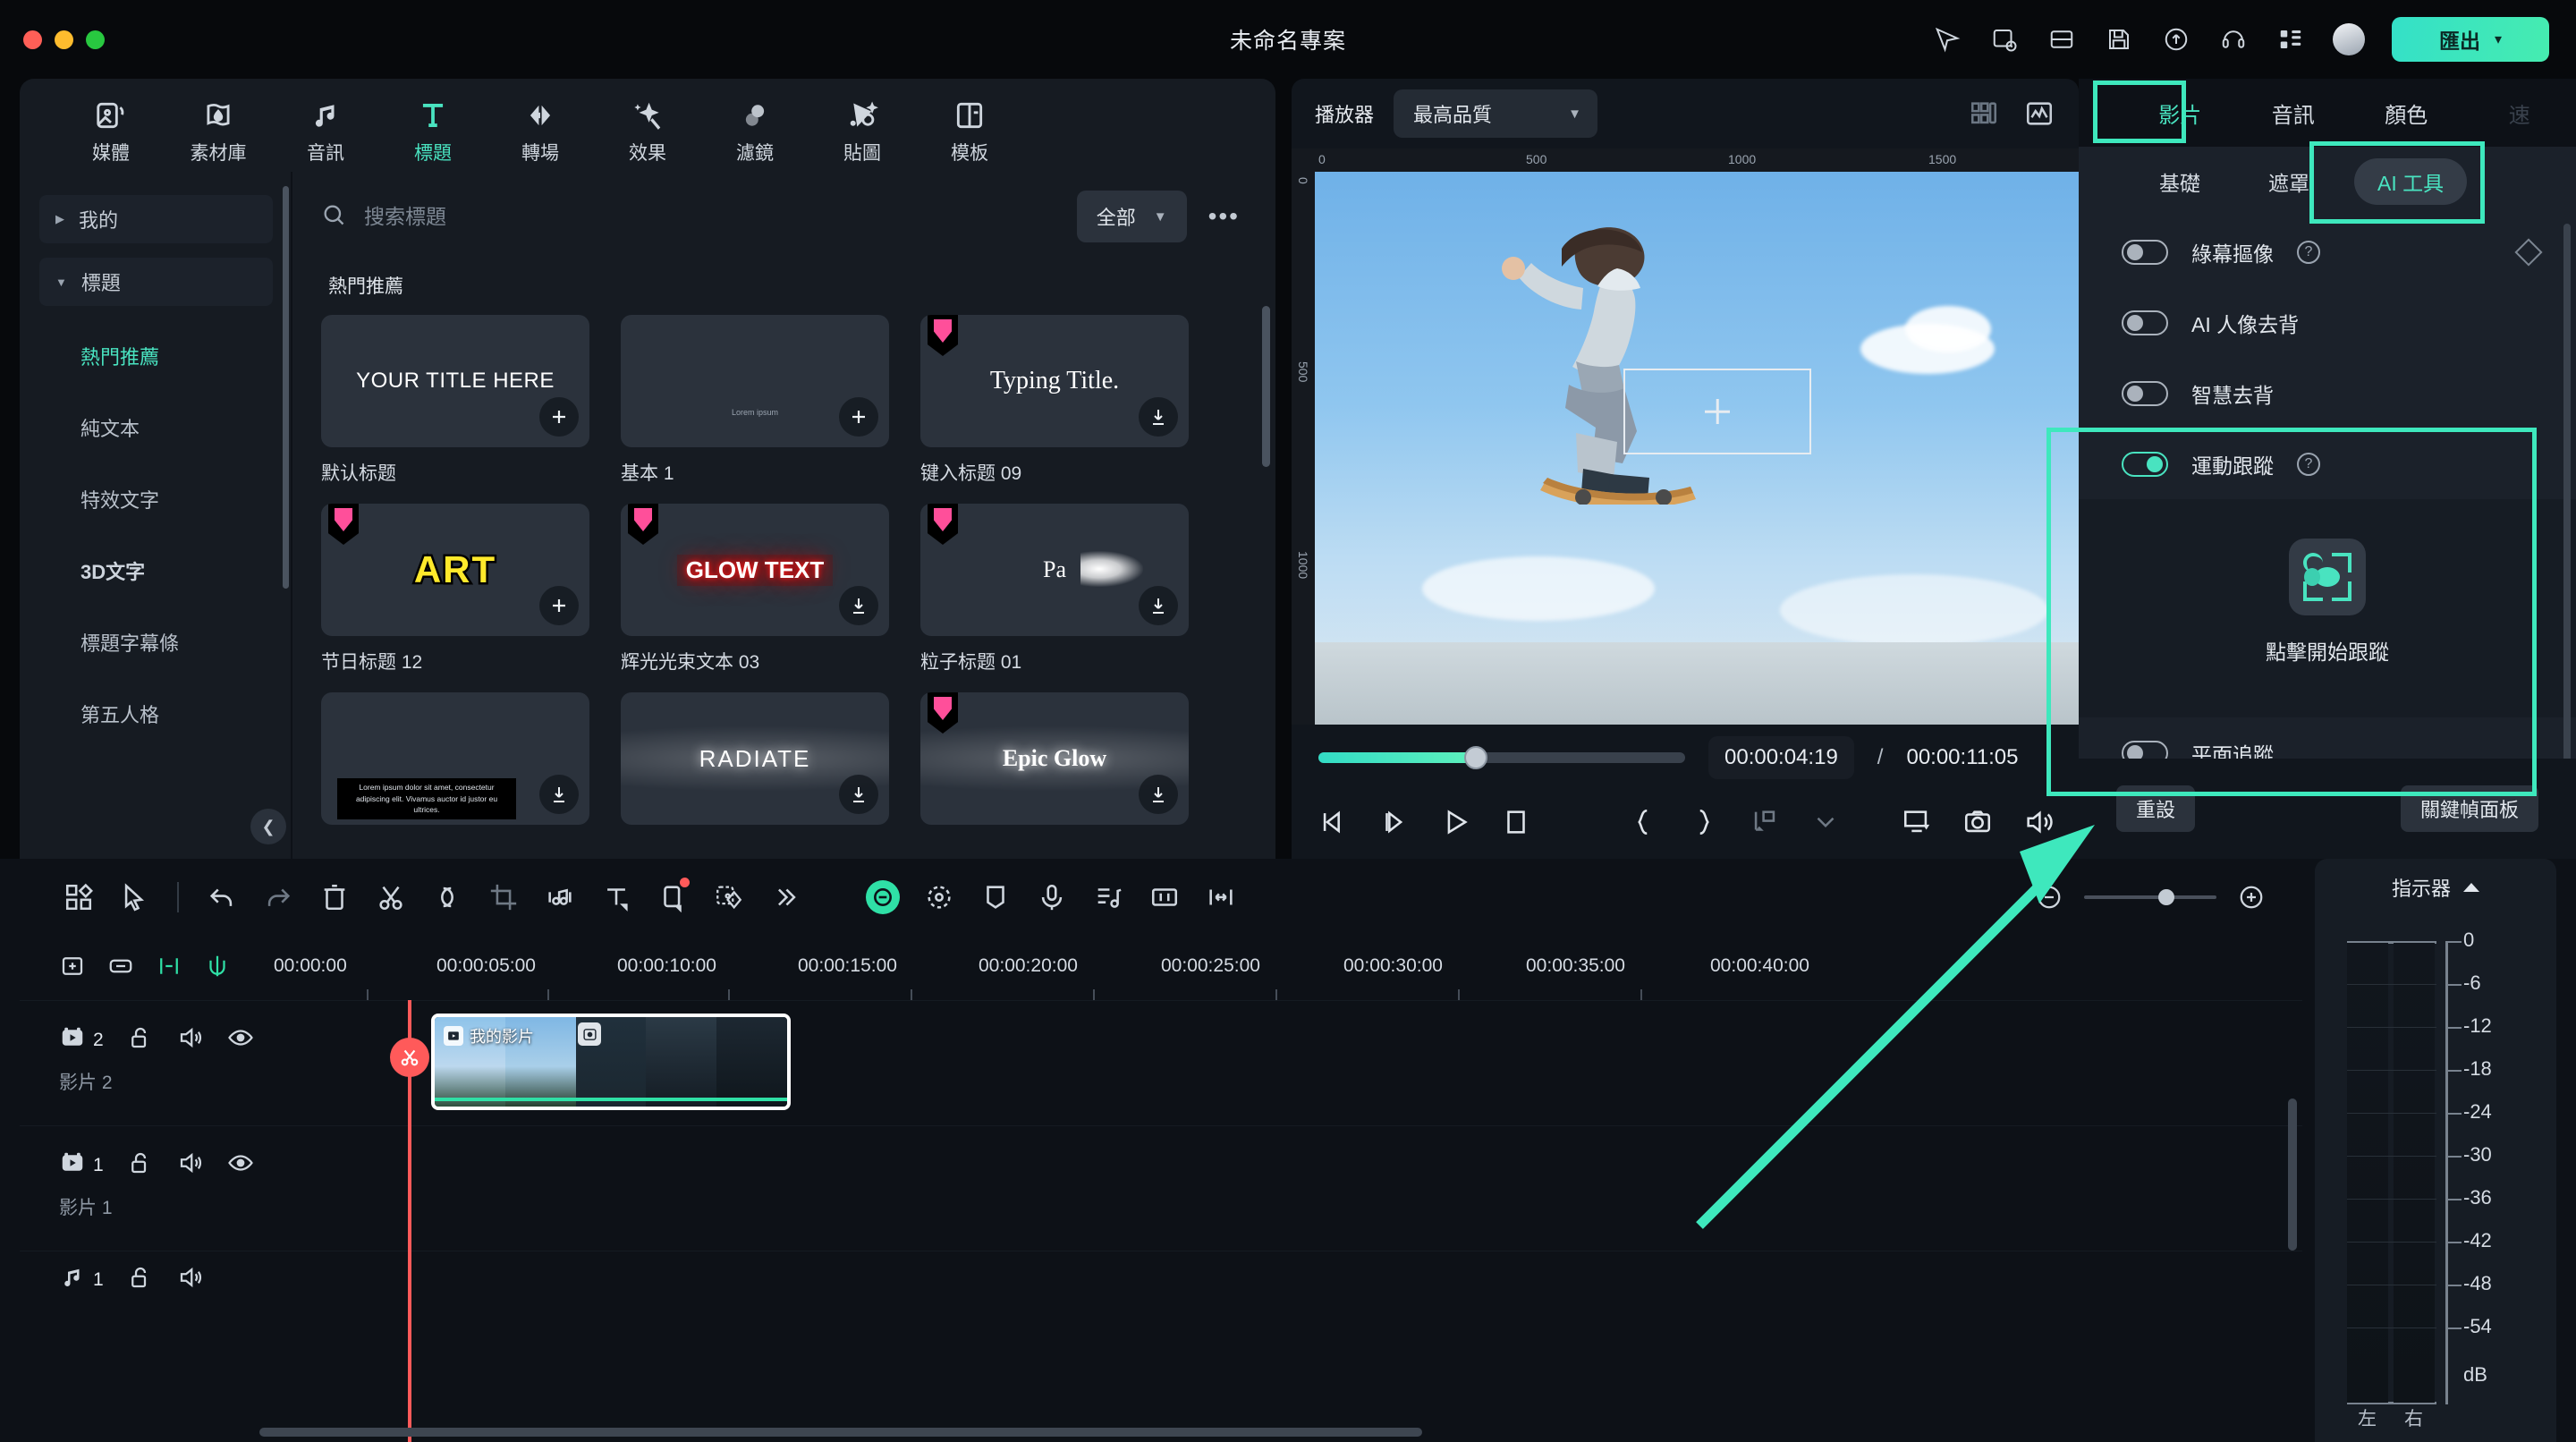  Describe the element at coordinates (2469, 808) in the screenshot. I see `keyframe-panel-button: 關鍵幀面板` at that location.